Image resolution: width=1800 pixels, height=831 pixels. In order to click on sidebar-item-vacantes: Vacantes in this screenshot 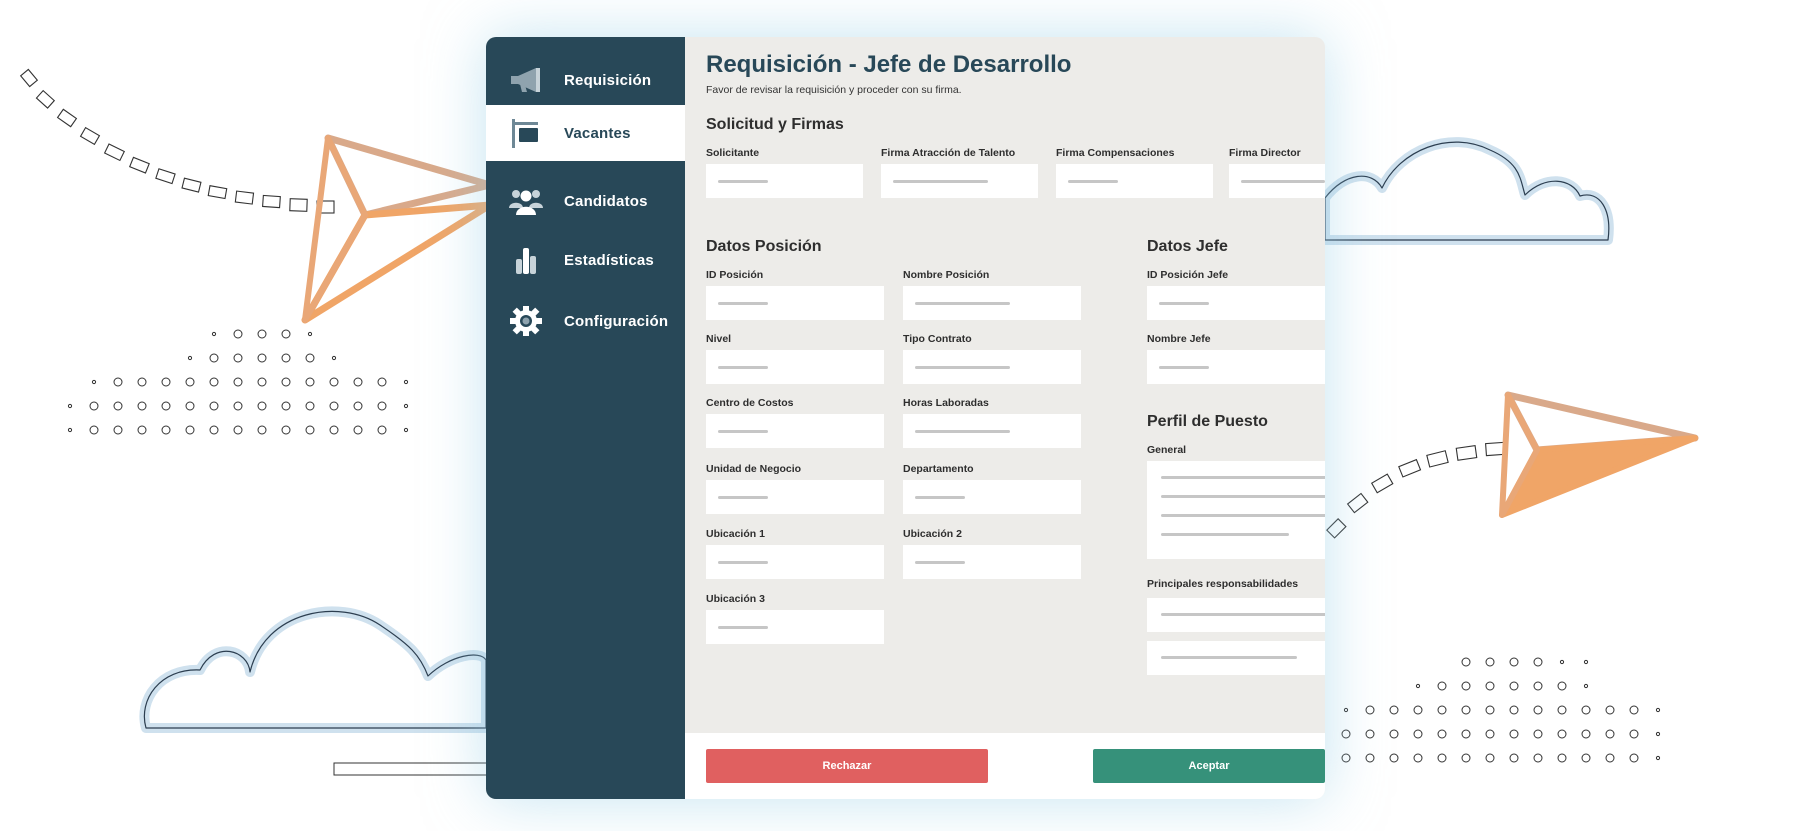, I will do `click(585, 133)`.